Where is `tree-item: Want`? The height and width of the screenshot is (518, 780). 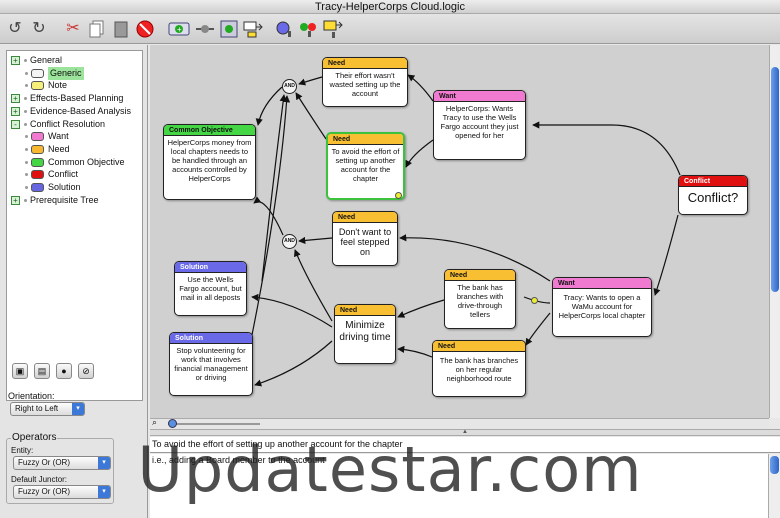 tree-item: Want is located at coordinates (74, 136).